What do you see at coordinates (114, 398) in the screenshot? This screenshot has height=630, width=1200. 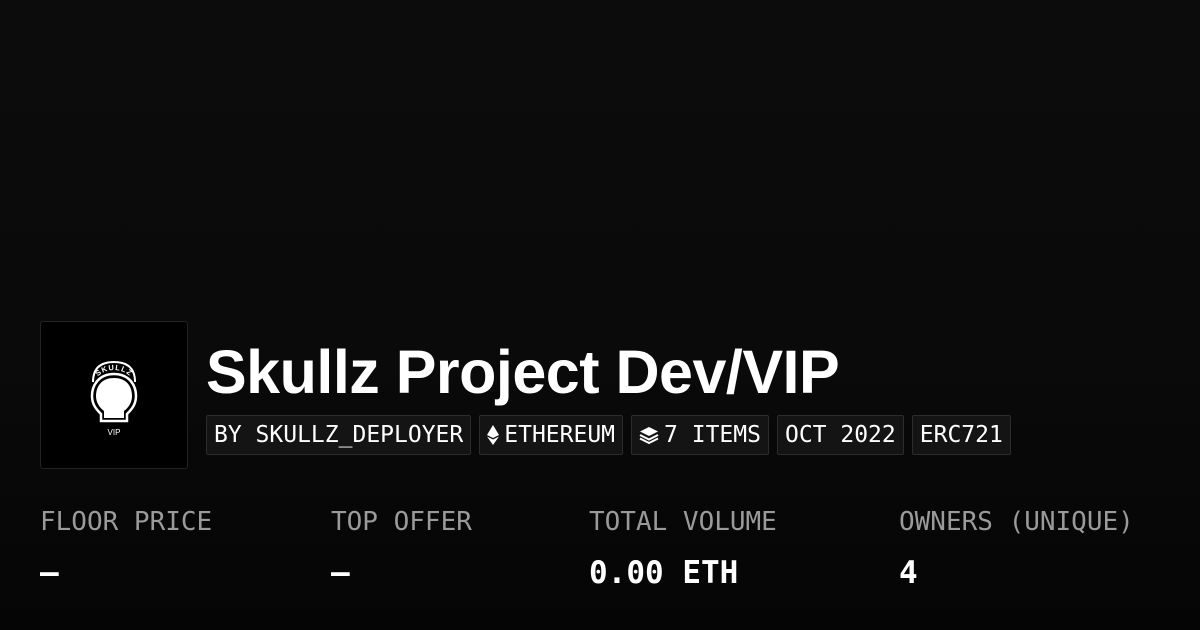 I see `skull-logo-icon: SKULLZ VIP` at bounding box center [114, 398].